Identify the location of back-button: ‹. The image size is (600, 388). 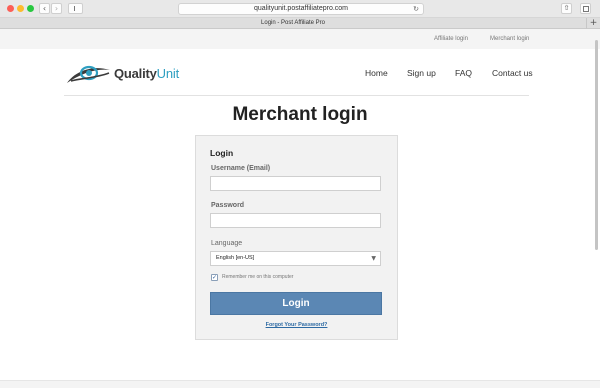
(44, 8).